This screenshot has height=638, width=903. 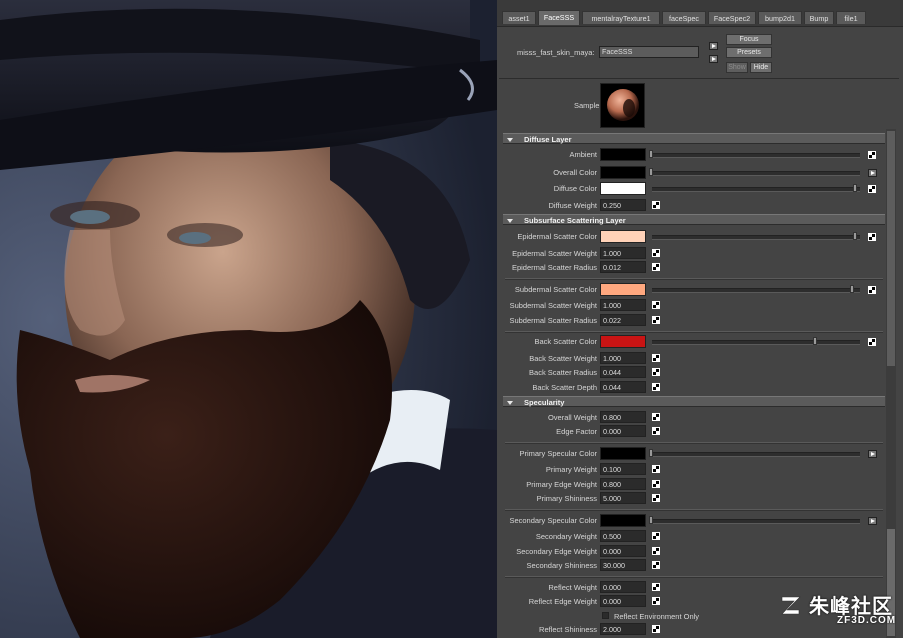 I want to click on reflect-weight-checker-icon, so click(x=656, y=587).